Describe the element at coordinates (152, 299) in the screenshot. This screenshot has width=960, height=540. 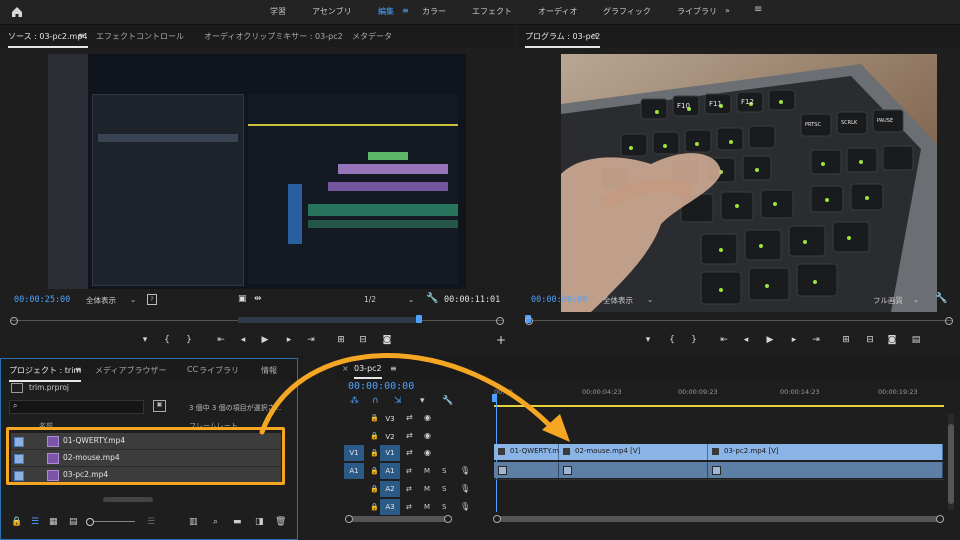
I see `fit-icon: ?` at that location.